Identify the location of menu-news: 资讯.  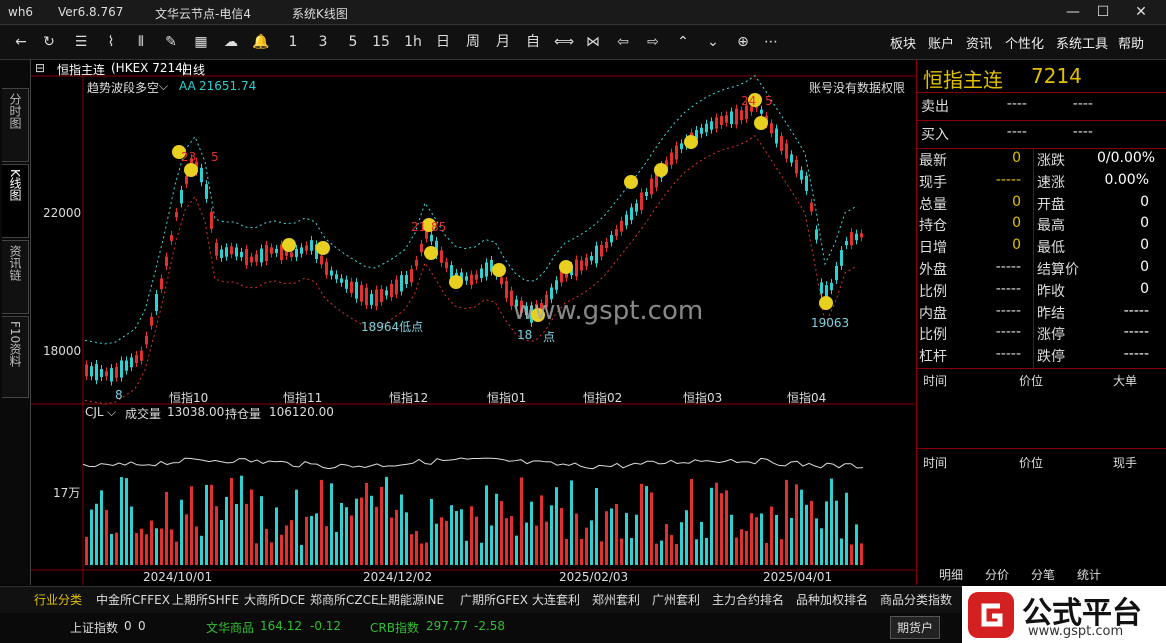
(979, 42).